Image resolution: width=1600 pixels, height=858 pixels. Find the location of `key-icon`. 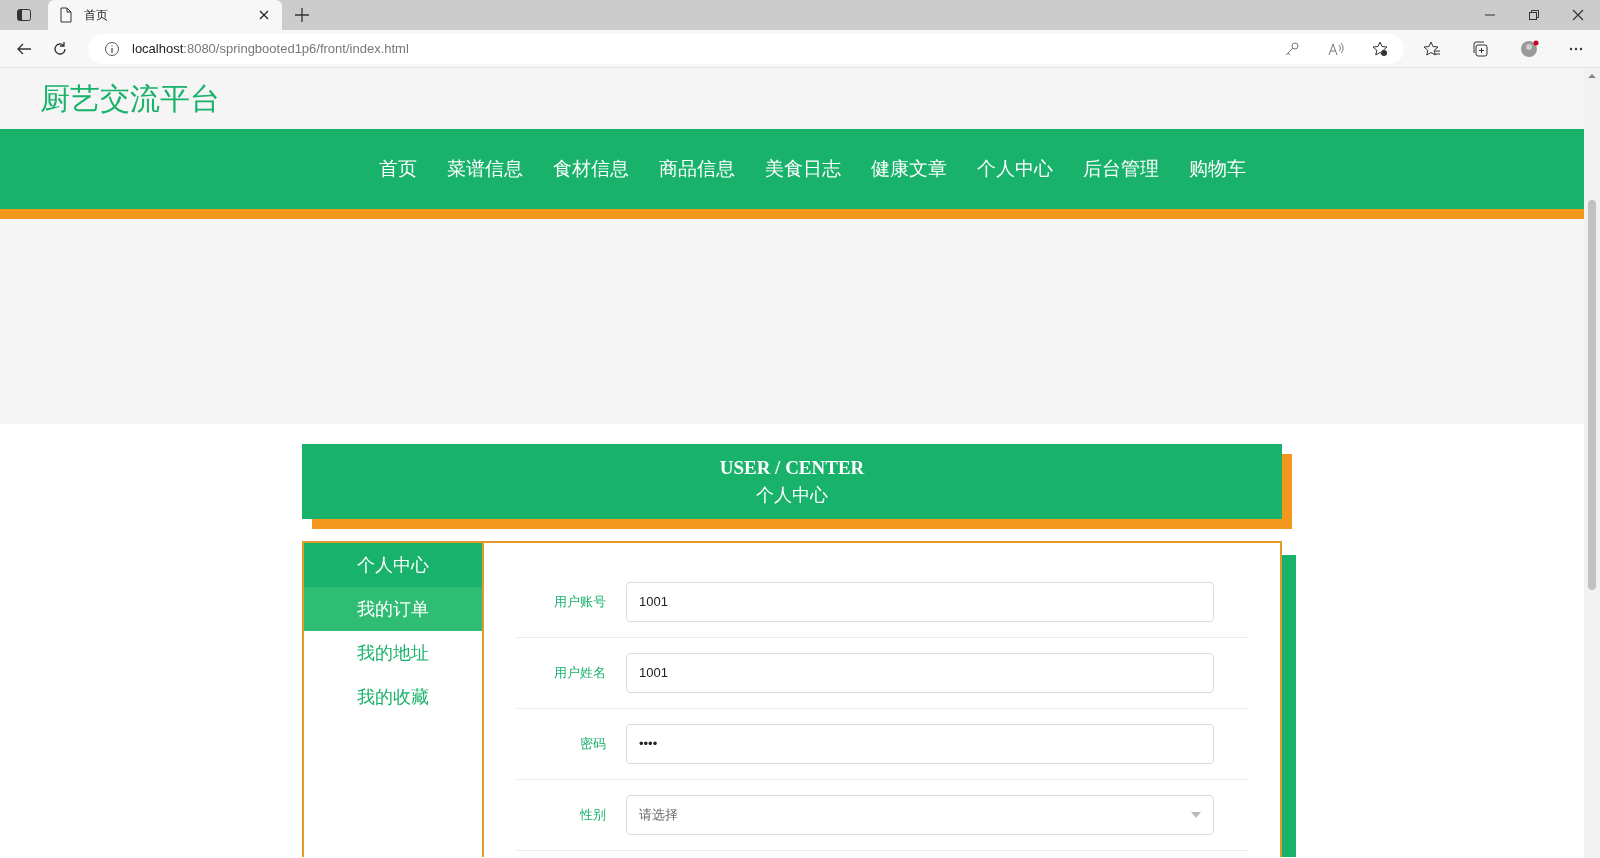

key-icon is located at coordinates (1292, 48).